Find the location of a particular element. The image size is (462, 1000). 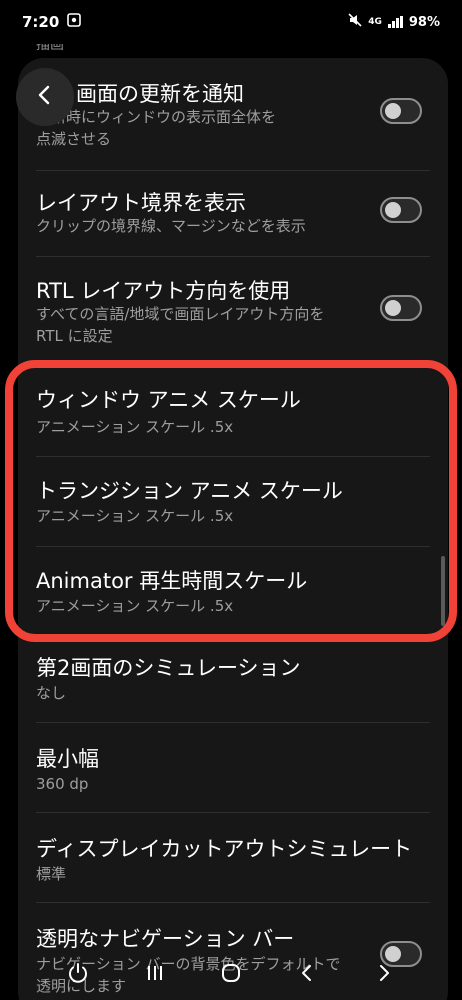

signal-icon is located at coordinates (395, 22).